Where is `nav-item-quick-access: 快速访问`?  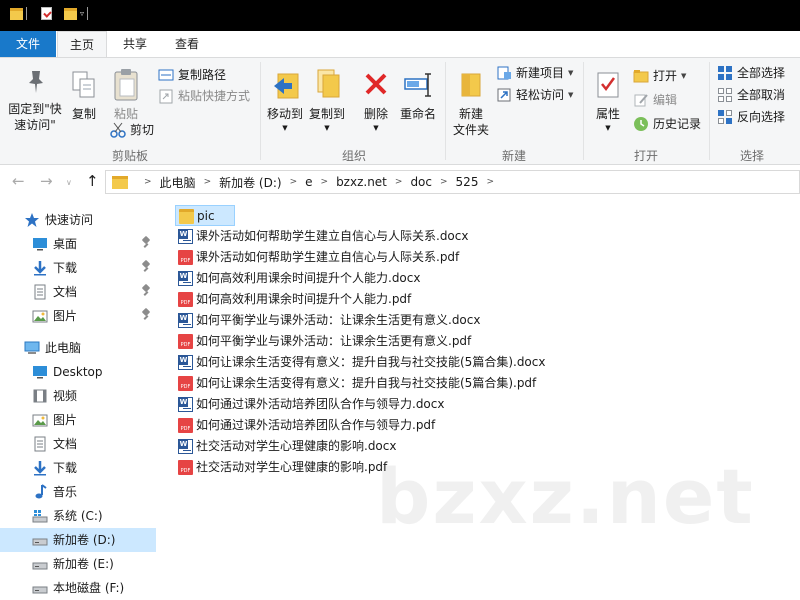 nav-item-quick-access: 快速访问 is located at coordinates (78, 220).